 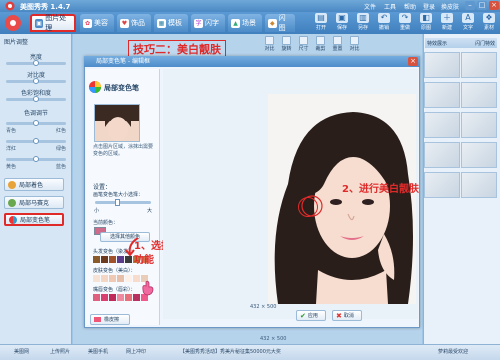 I want to click on sub-size-button: 尺寸, so click(x=303, y=44).